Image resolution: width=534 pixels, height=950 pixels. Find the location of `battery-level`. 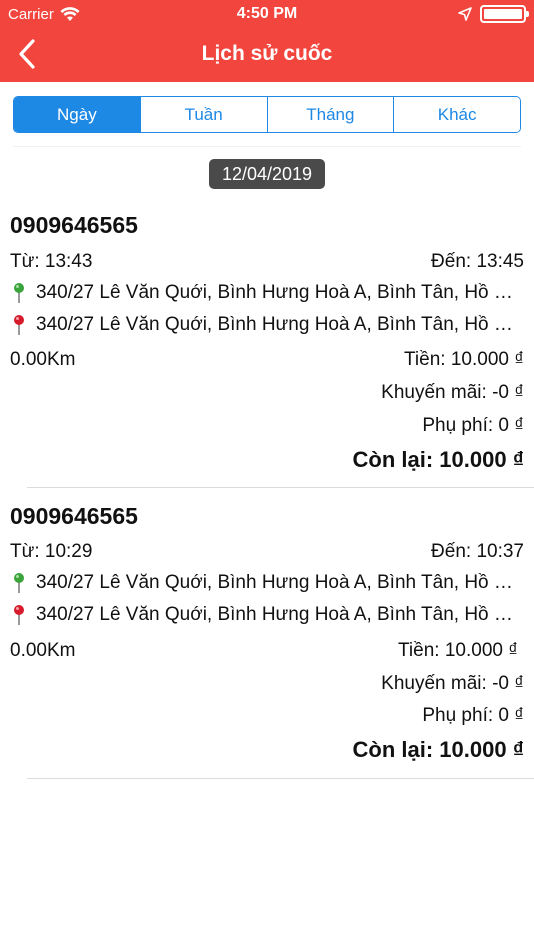

battery-level is located at coordinates (503, 14).